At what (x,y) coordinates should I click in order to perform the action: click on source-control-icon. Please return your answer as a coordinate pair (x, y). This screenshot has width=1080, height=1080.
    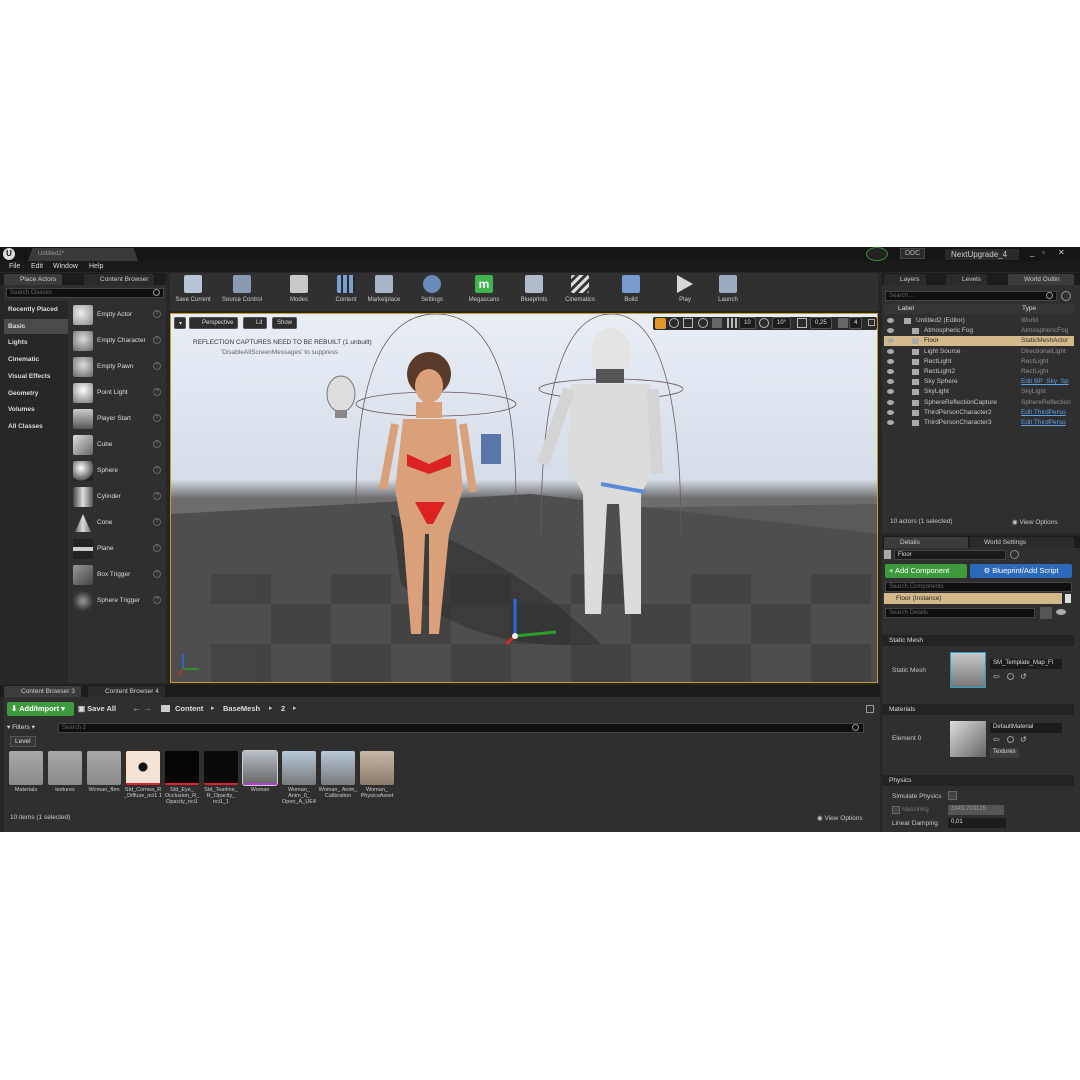
    Looking at the image, I should click on (877, 254).